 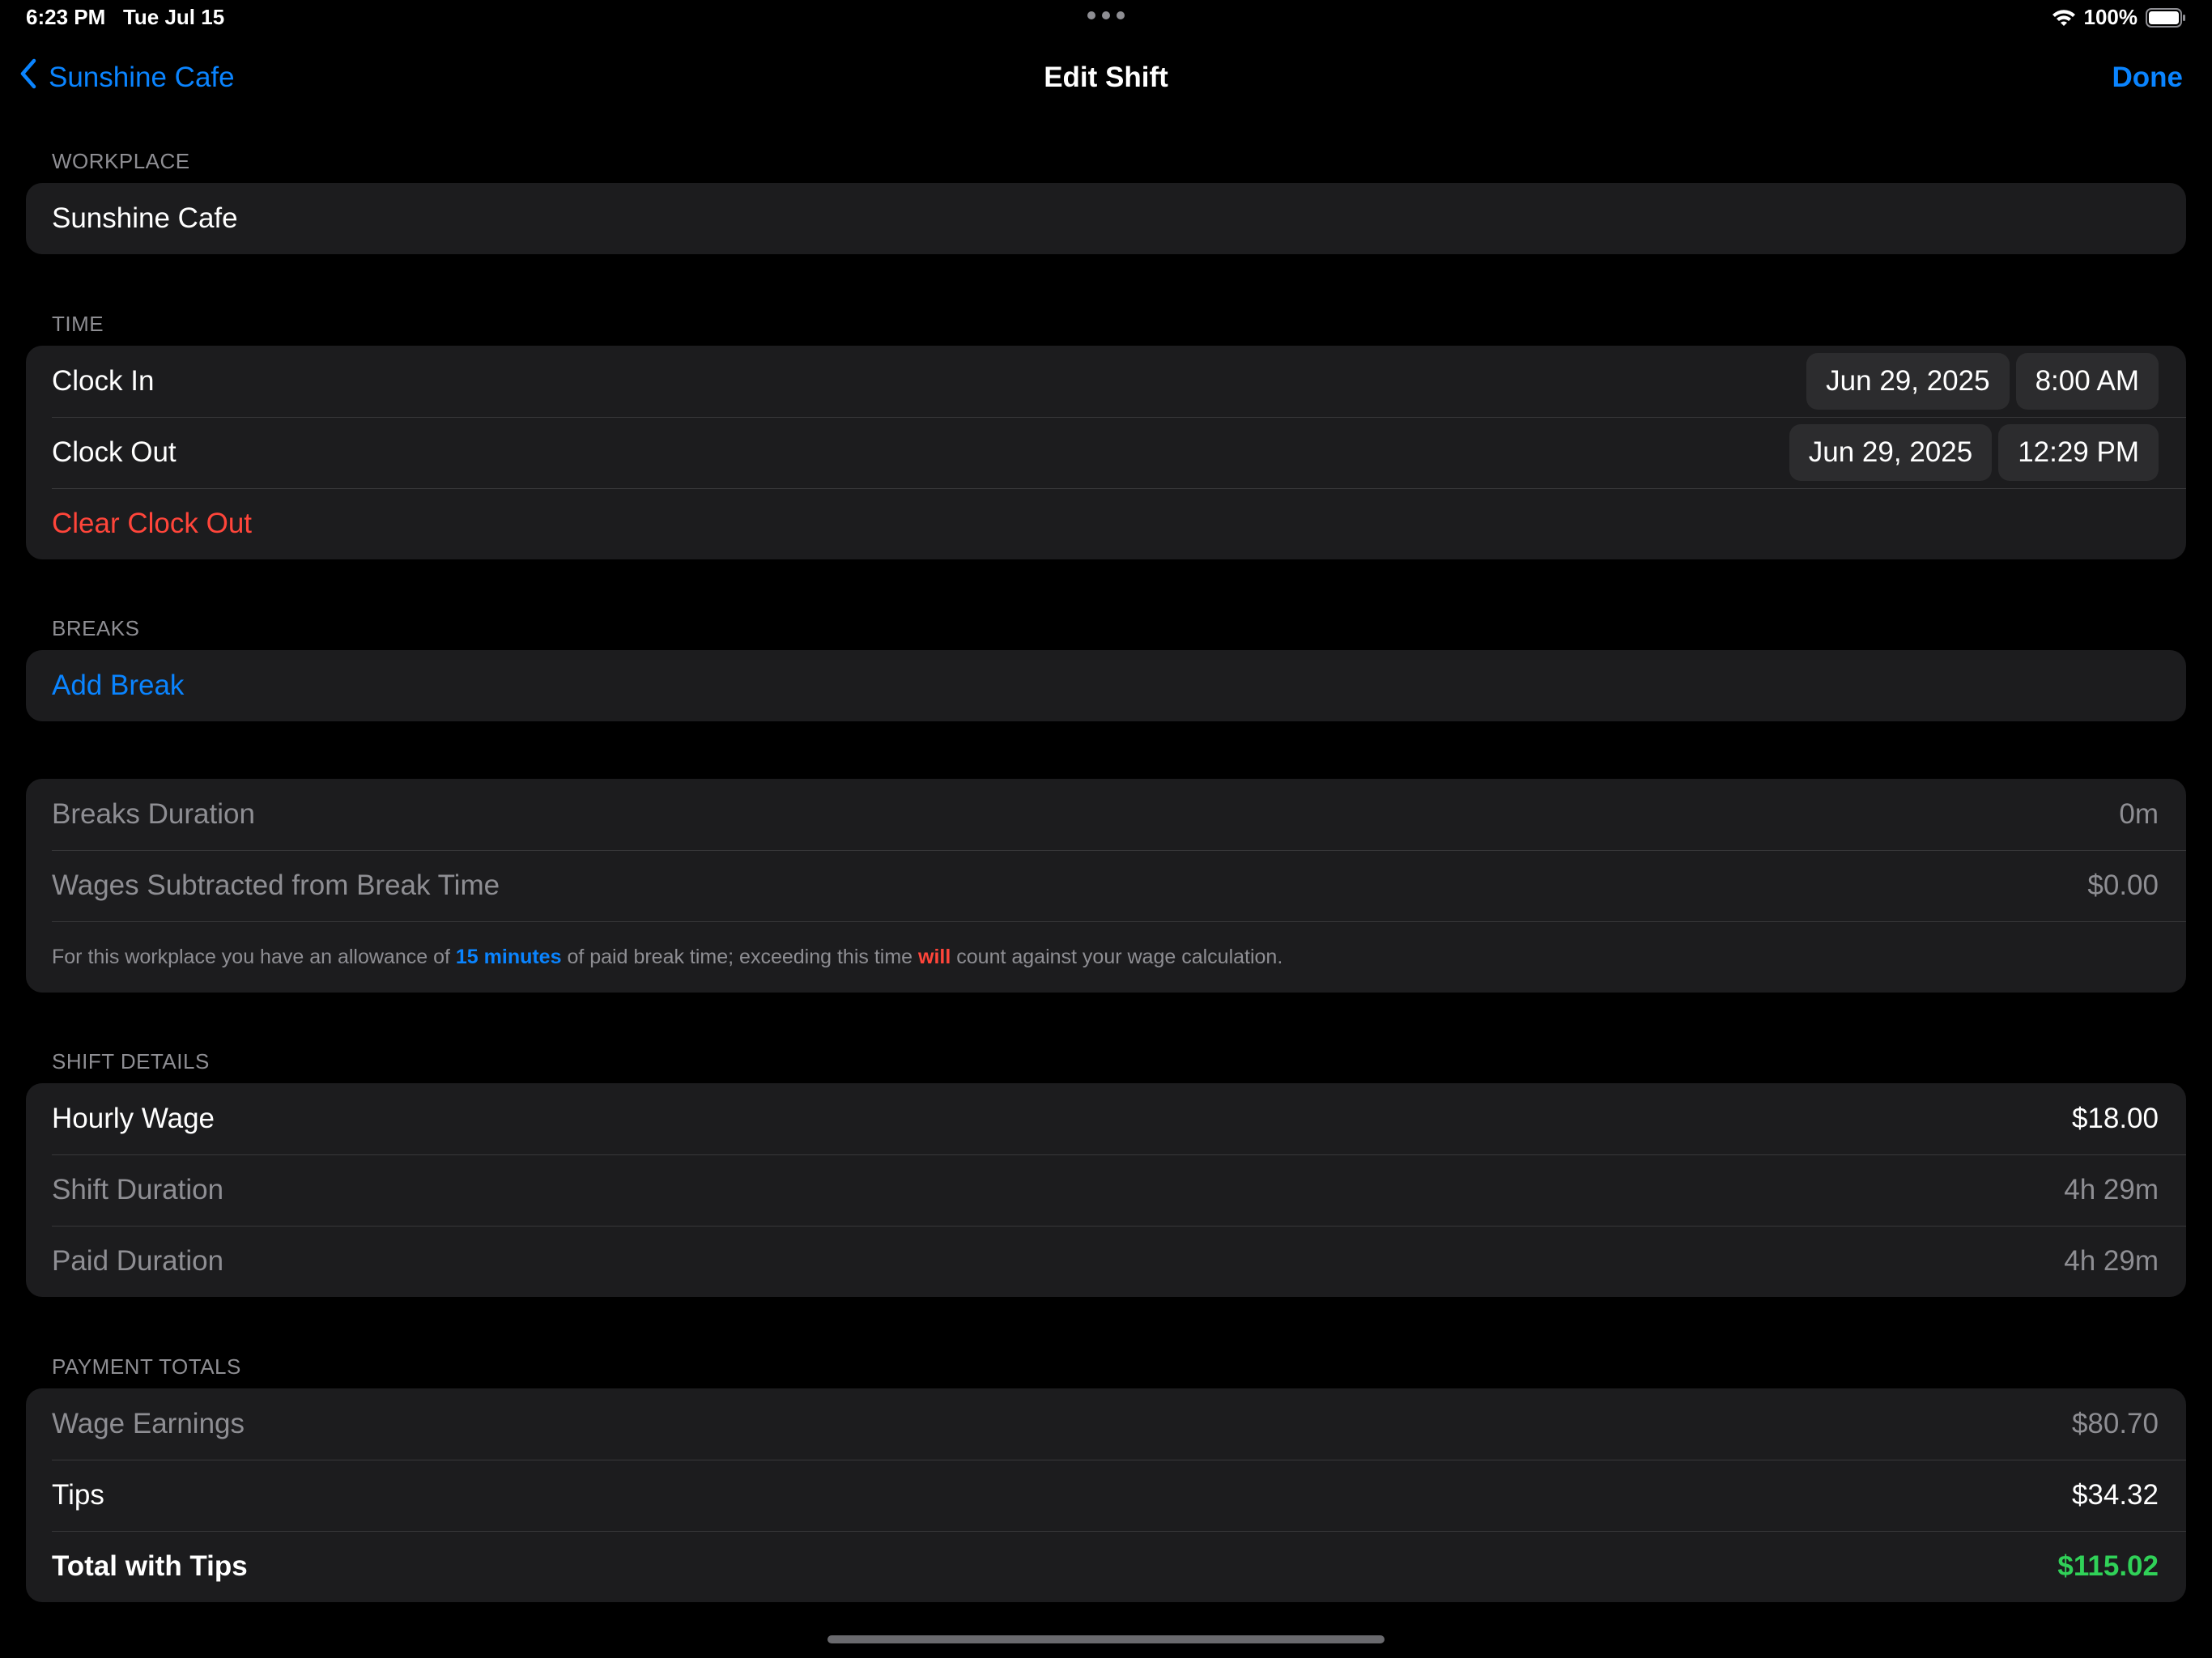 I want to click on shift-duration-row: Shift Duration 4h 29m, so click(x=1106, y=1190).